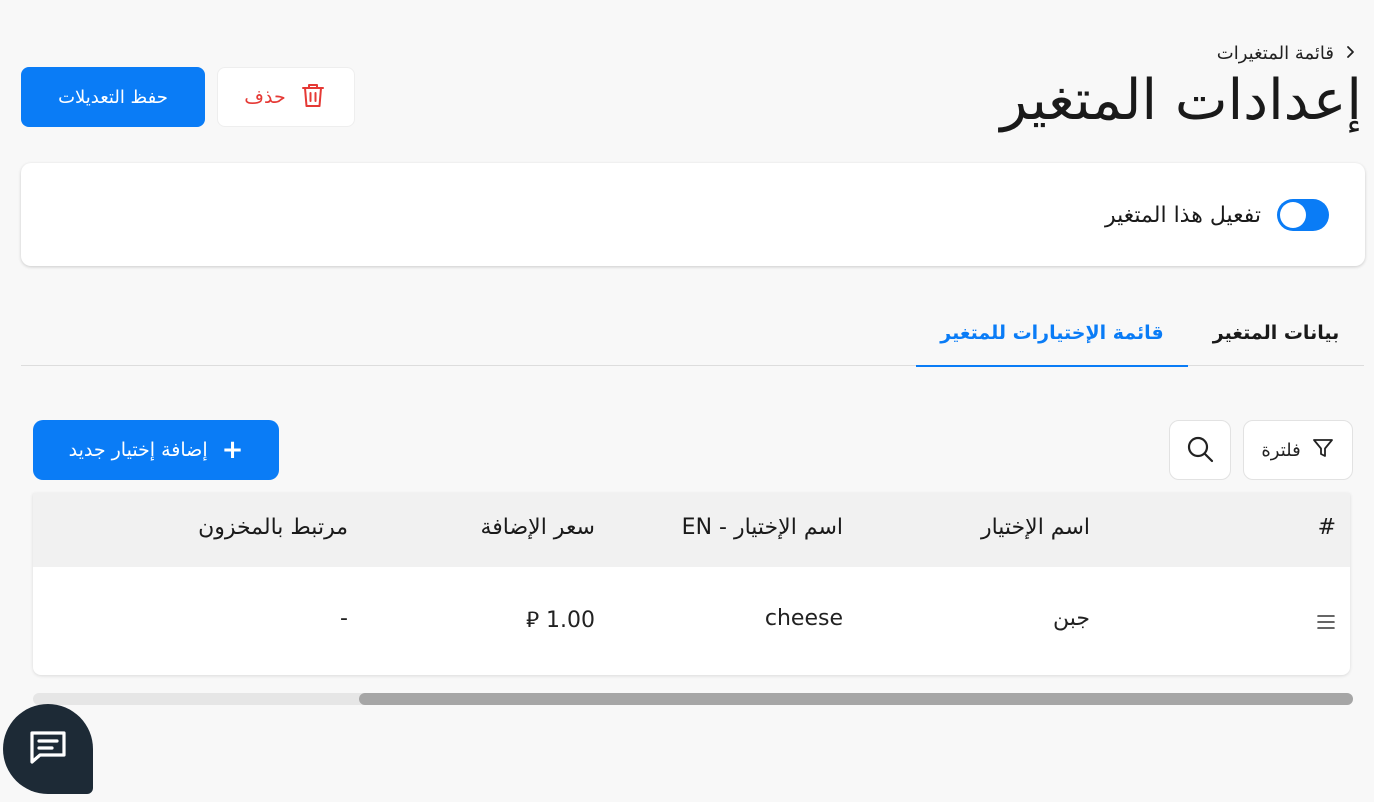 The width and height of the screenshot is (1374, 802). I want to click on search-icon, so click(1200, 450).